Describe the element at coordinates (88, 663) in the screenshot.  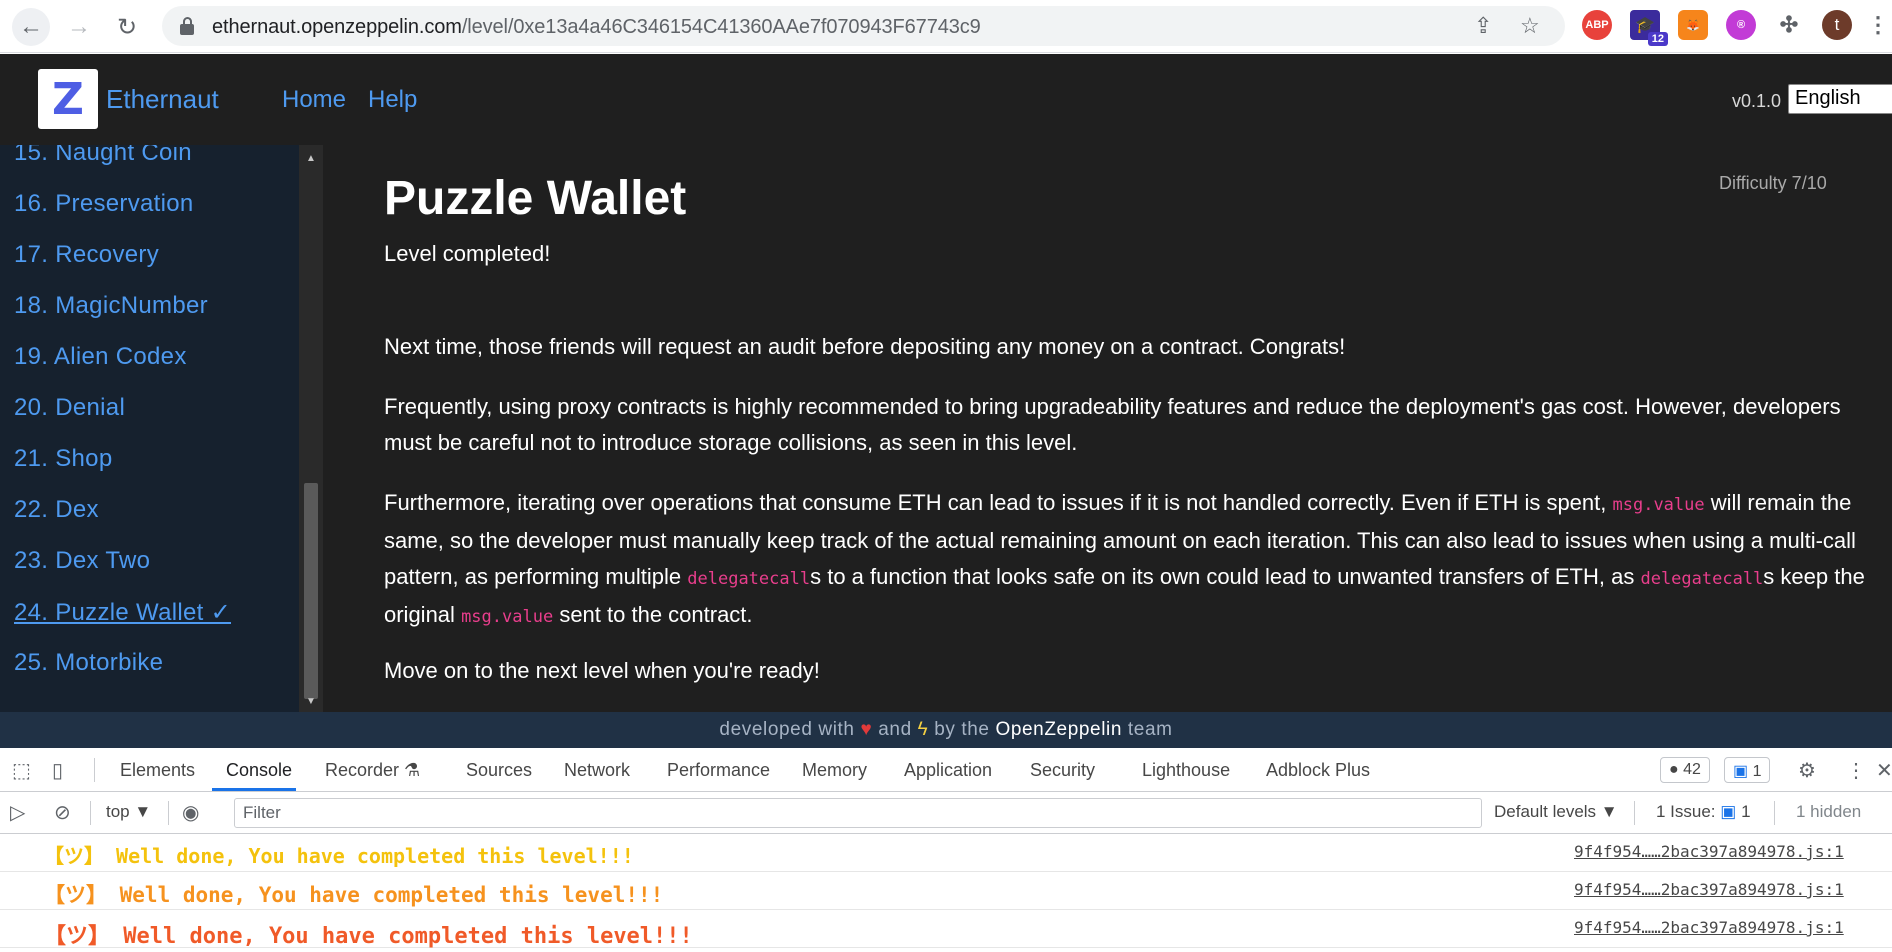
I see `sidebar-item-level-25: 25. Motorbike` at that location.